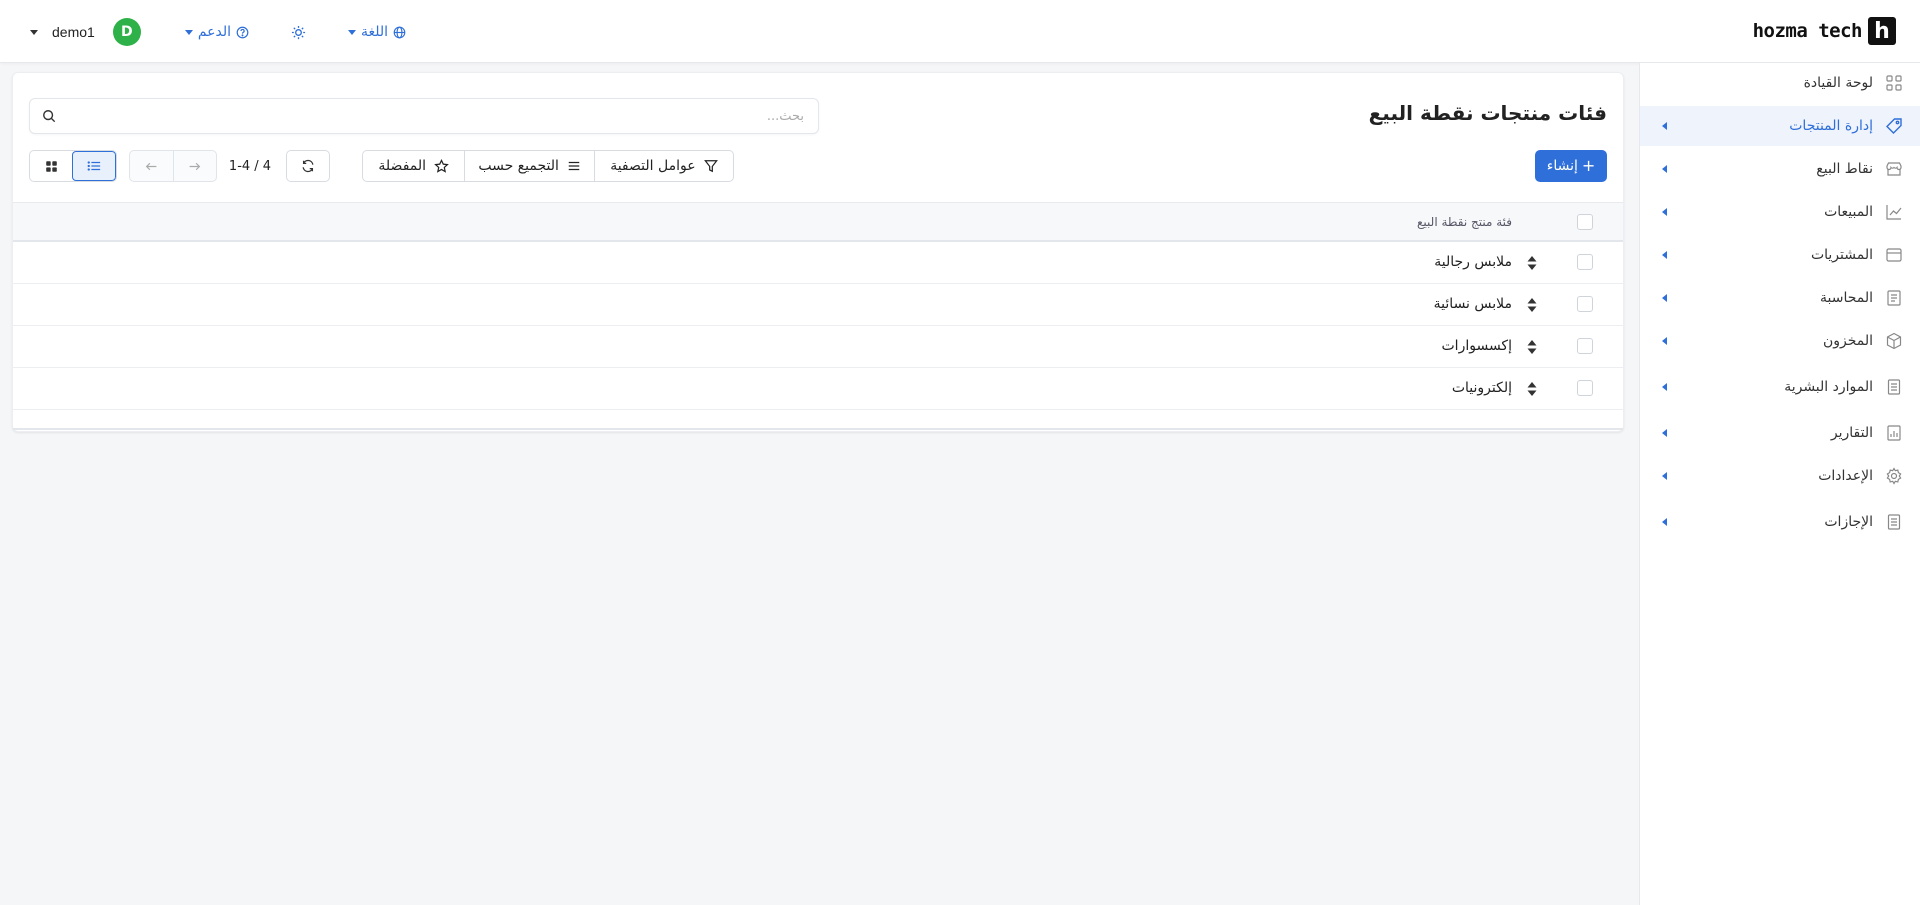  What do you see at coordinates (399, 32) in the screenshot?
I see `globe-icon` at bounding box center [399, 32].